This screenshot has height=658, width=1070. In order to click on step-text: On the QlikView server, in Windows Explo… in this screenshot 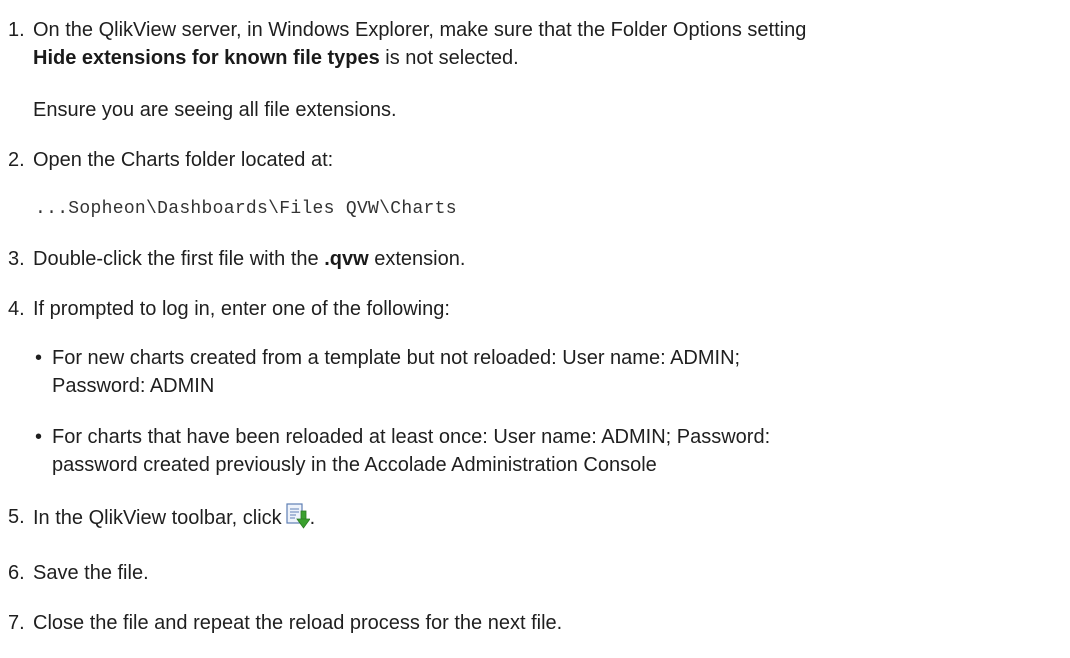, I will do `click(420, 30)`.